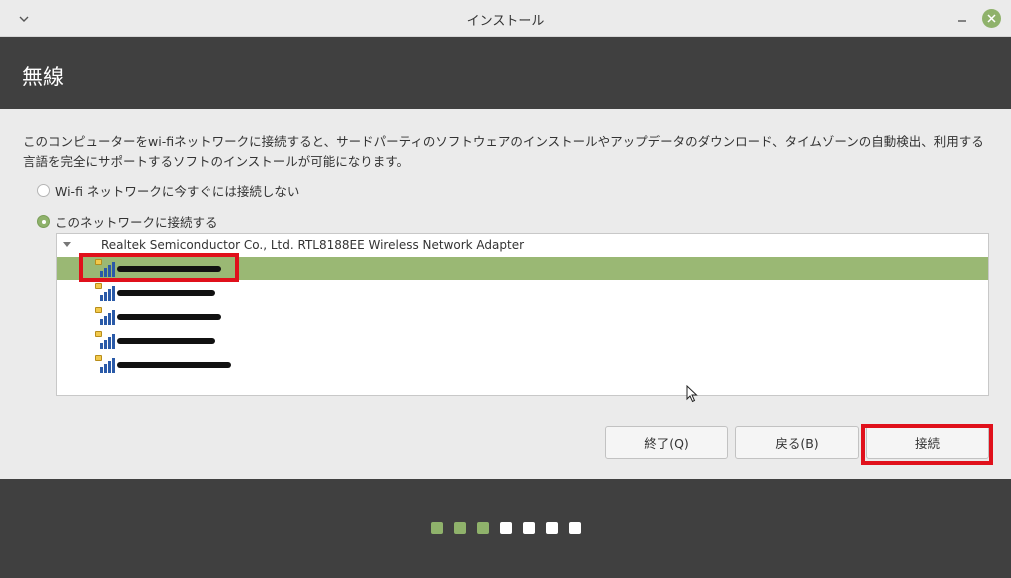  I want to click on option-connect: このネットワークに接続する, so click(127, 221).